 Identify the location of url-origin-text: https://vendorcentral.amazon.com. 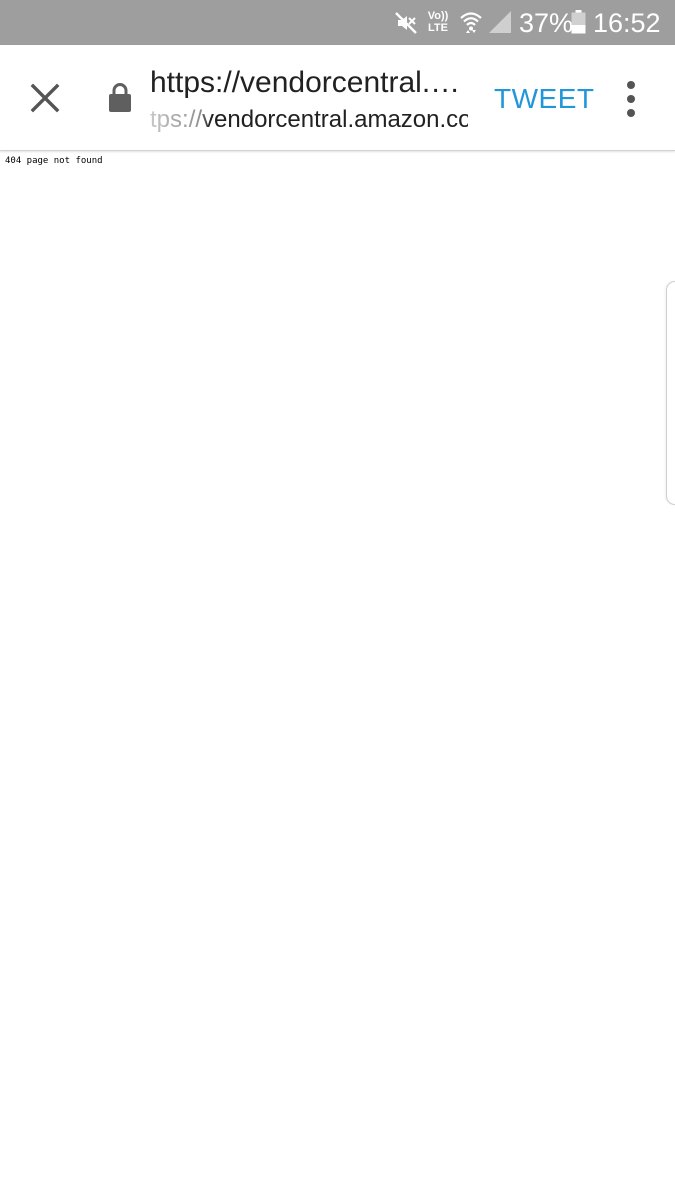
(309, 119).